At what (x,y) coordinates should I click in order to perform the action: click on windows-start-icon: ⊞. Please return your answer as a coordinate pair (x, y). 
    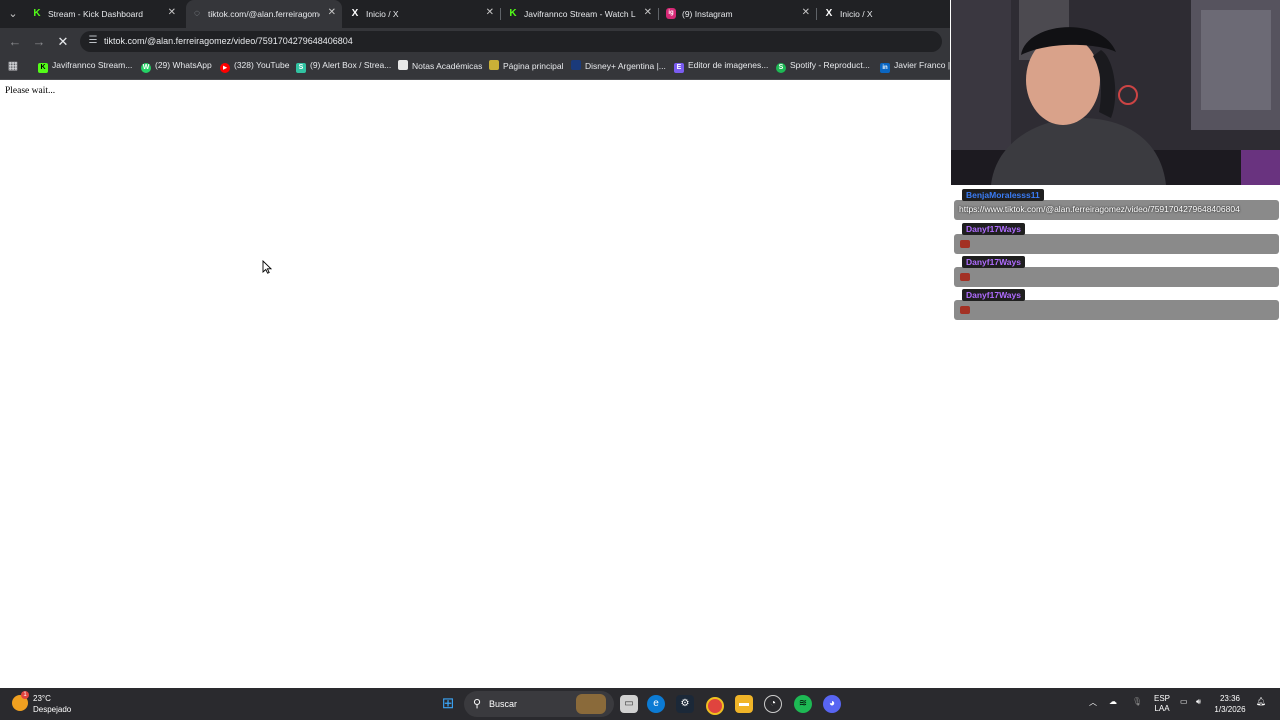
    Looking at the image, I should click on (448, 704).